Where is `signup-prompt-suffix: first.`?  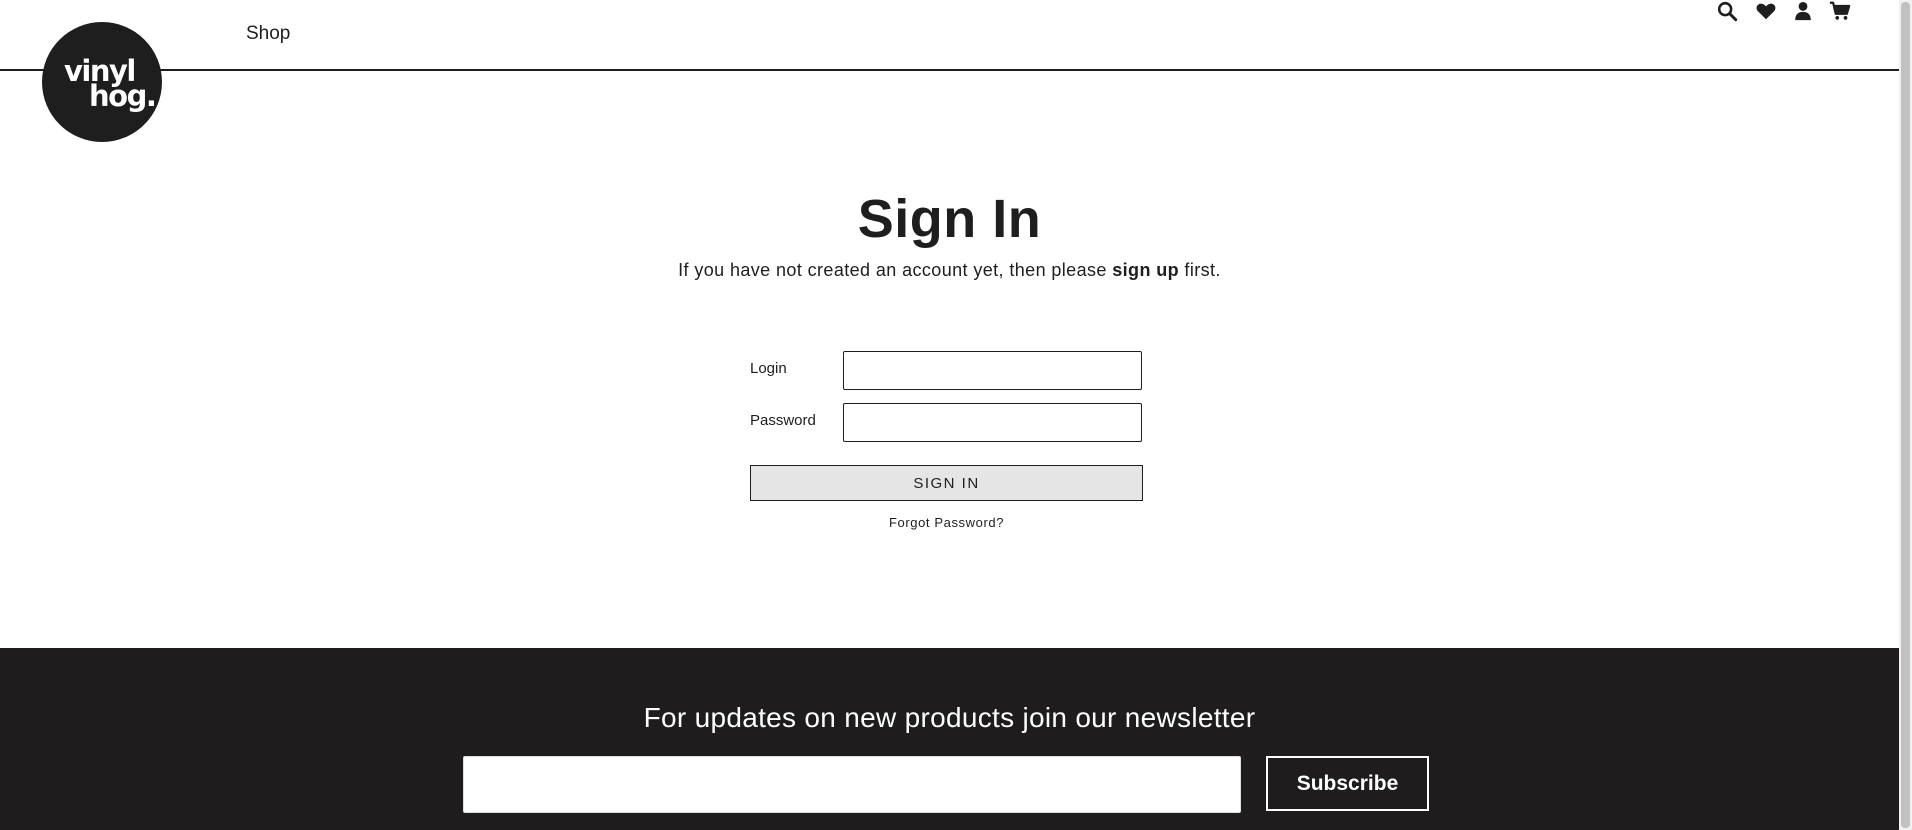
signup-prompt-suffix: first. is located at coordinates (1200, 270).